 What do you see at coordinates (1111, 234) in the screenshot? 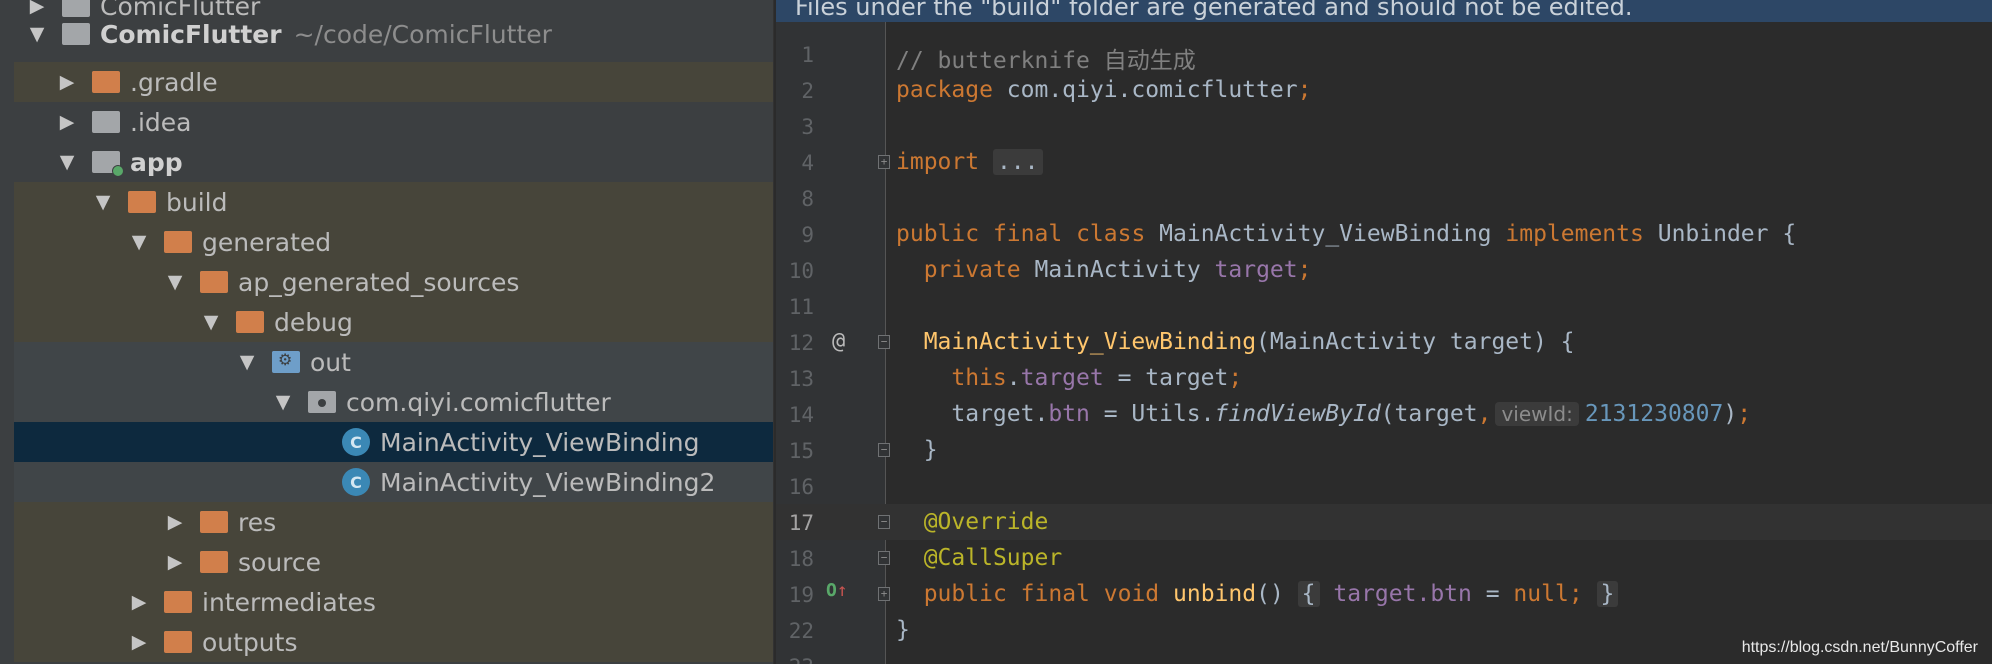
I see `keyword: class` at bounding box center [1111, 234].